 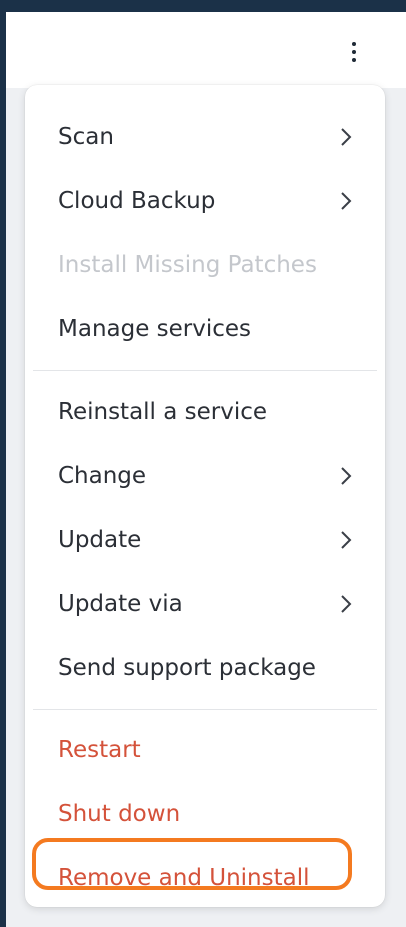 What do you see at coordinates (205, 750) in the screenshot?
I see `menu-item-restart: Restart` at bounding box center [205, 750].